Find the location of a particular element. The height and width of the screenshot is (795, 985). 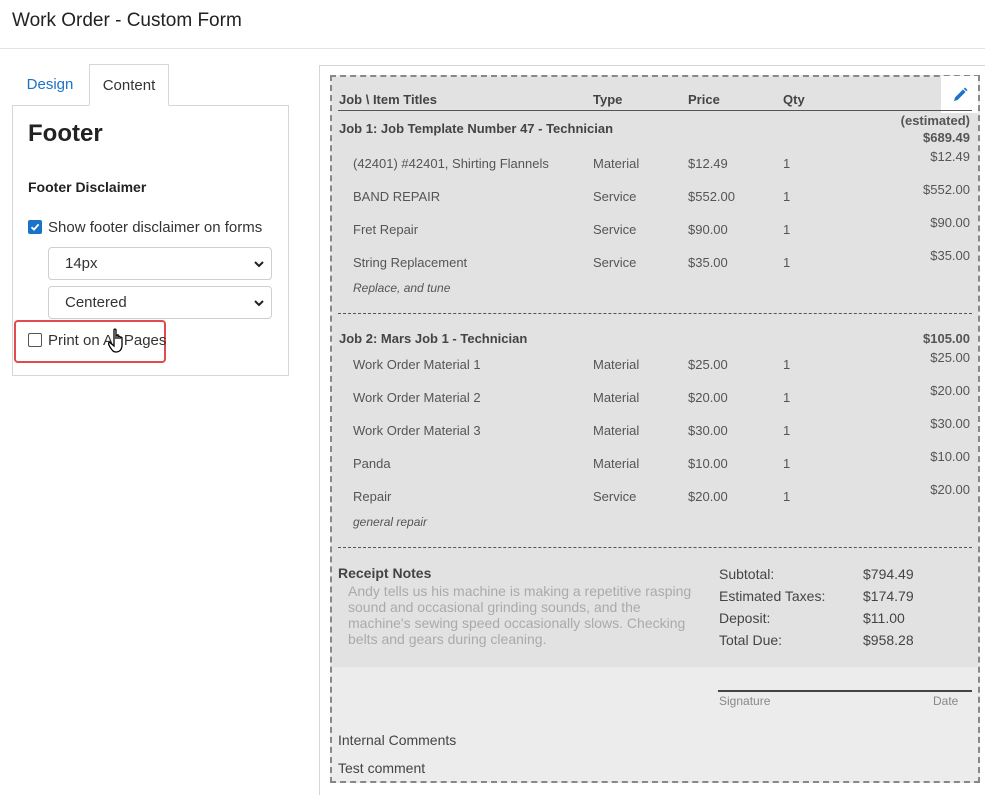

internal-comment-text: Test comment is located at coordinates (382, 768).